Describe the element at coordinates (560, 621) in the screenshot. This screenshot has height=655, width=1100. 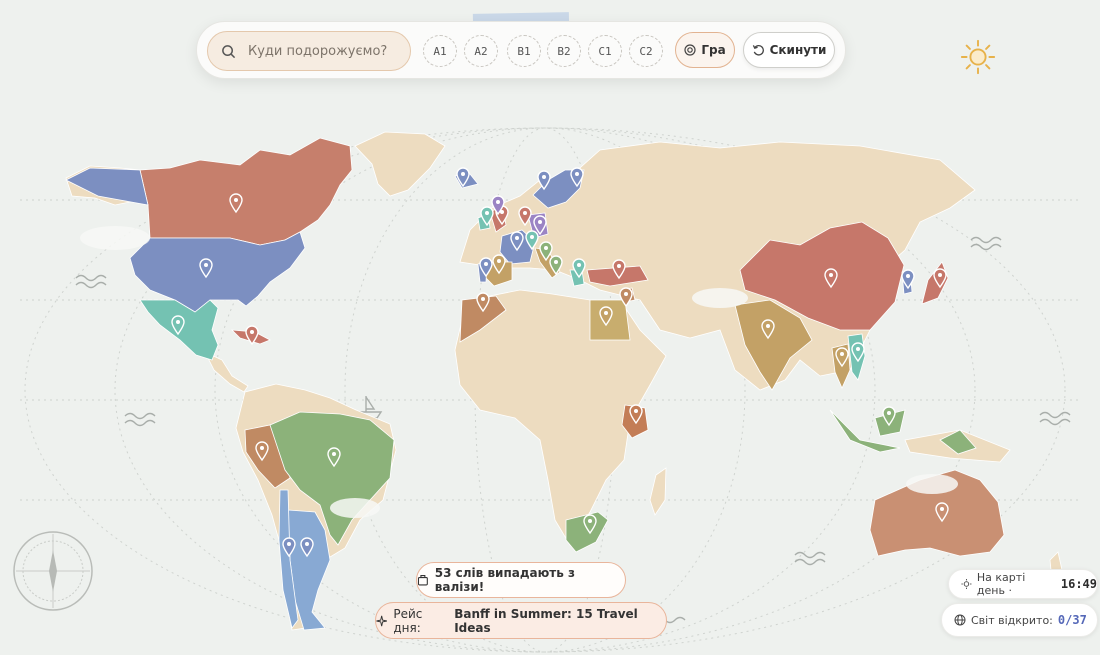
I see `flight-title: Banff in Summer: 15 Travel Ideas` at that location.